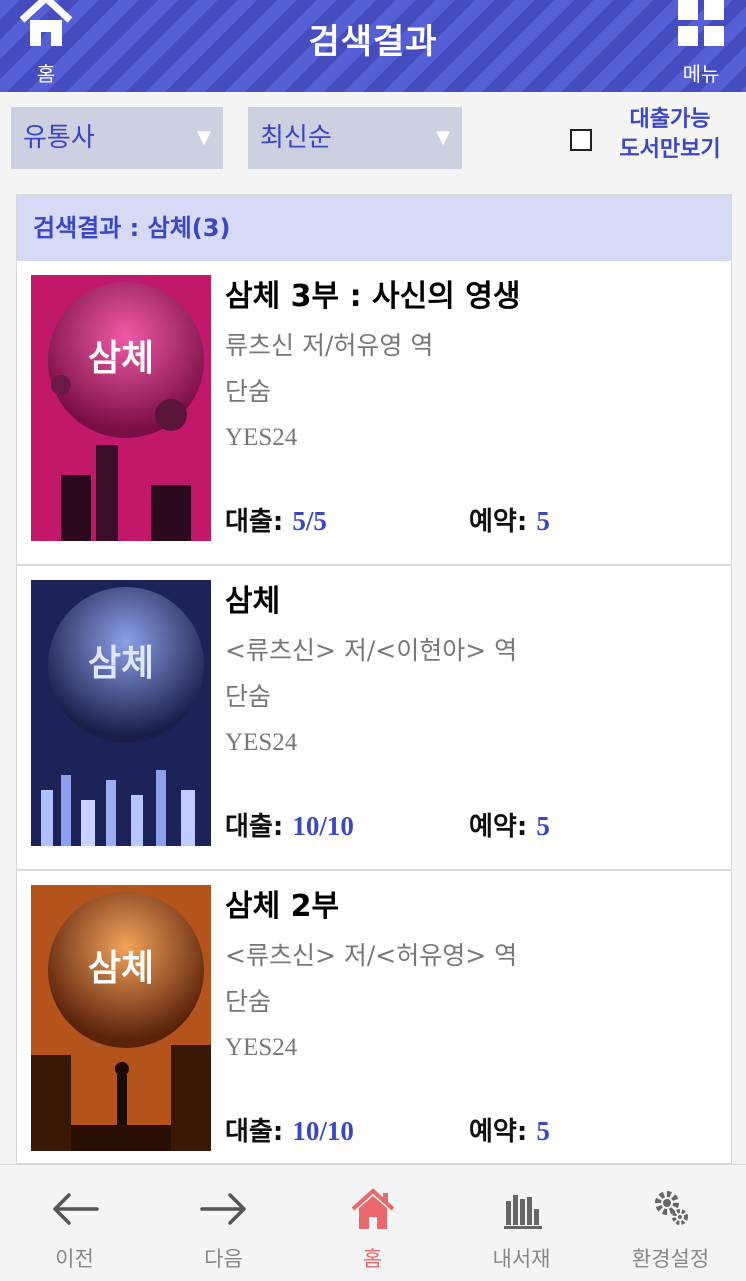  I want to click on available-only-label: 대출가능 도서만보기, so click(670, 135).